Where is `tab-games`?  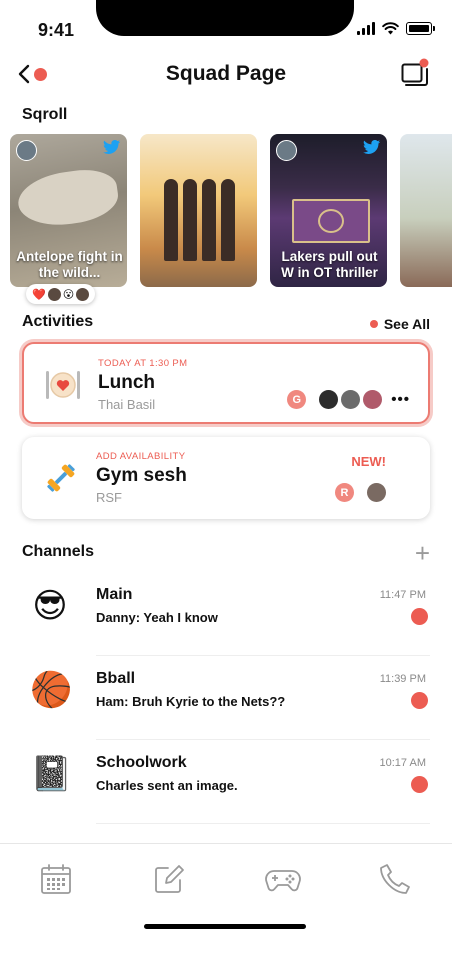 tab-games is located at coordinates (283, 879).